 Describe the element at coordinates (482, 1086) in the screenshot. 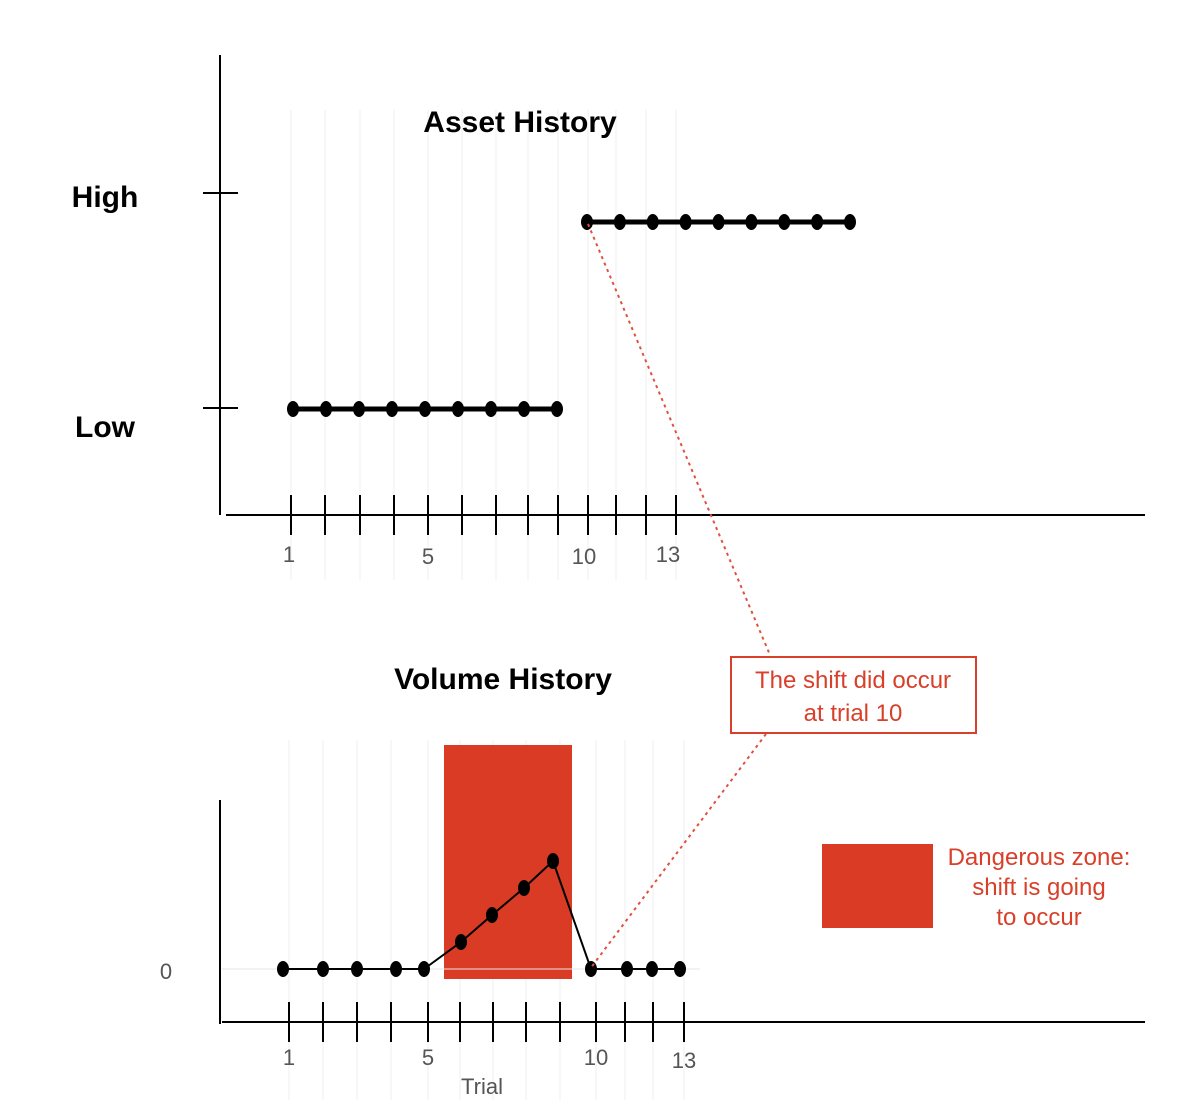

I see `volume-x-axis-label: Trial` at that location.